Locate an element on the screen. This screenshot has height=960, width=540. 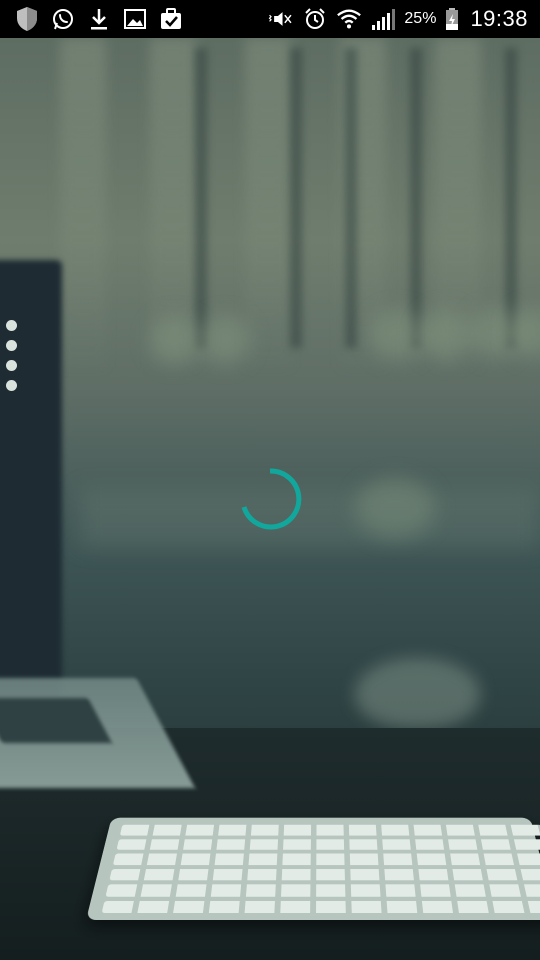
keyboard-image is located at coordinates (313, 869).